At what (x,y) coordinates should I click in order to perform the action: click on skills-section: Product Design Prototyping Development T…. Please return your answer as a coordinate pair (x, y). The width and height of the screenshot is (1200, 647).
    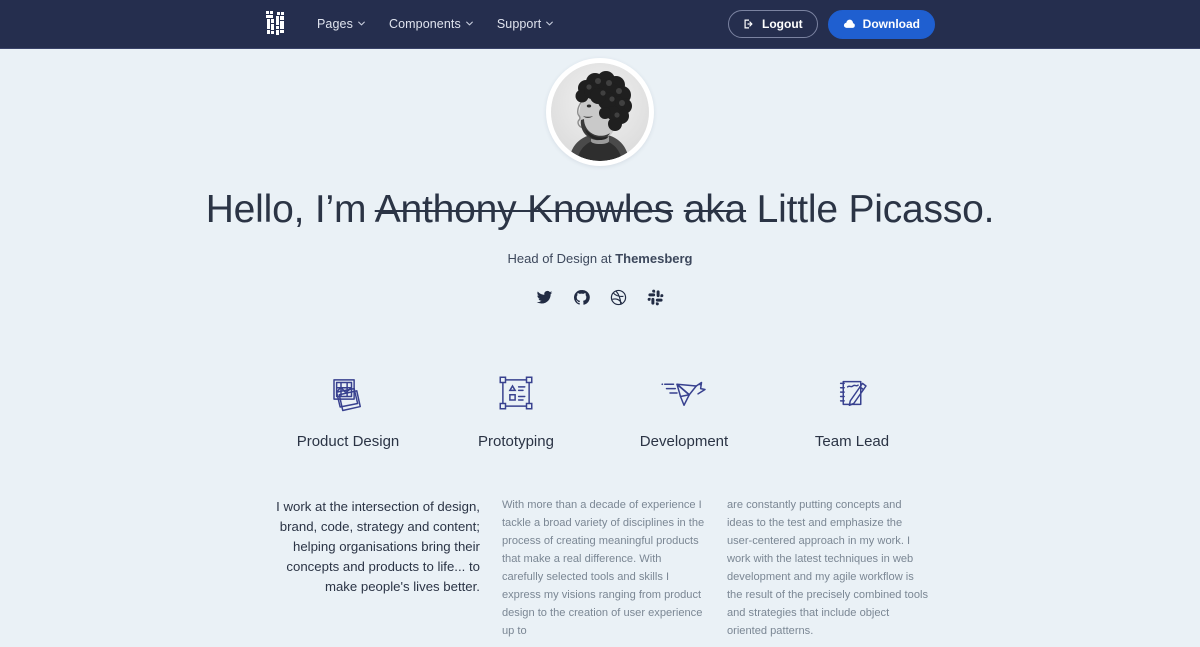
    Looking at the image, I should click on (600, 408).